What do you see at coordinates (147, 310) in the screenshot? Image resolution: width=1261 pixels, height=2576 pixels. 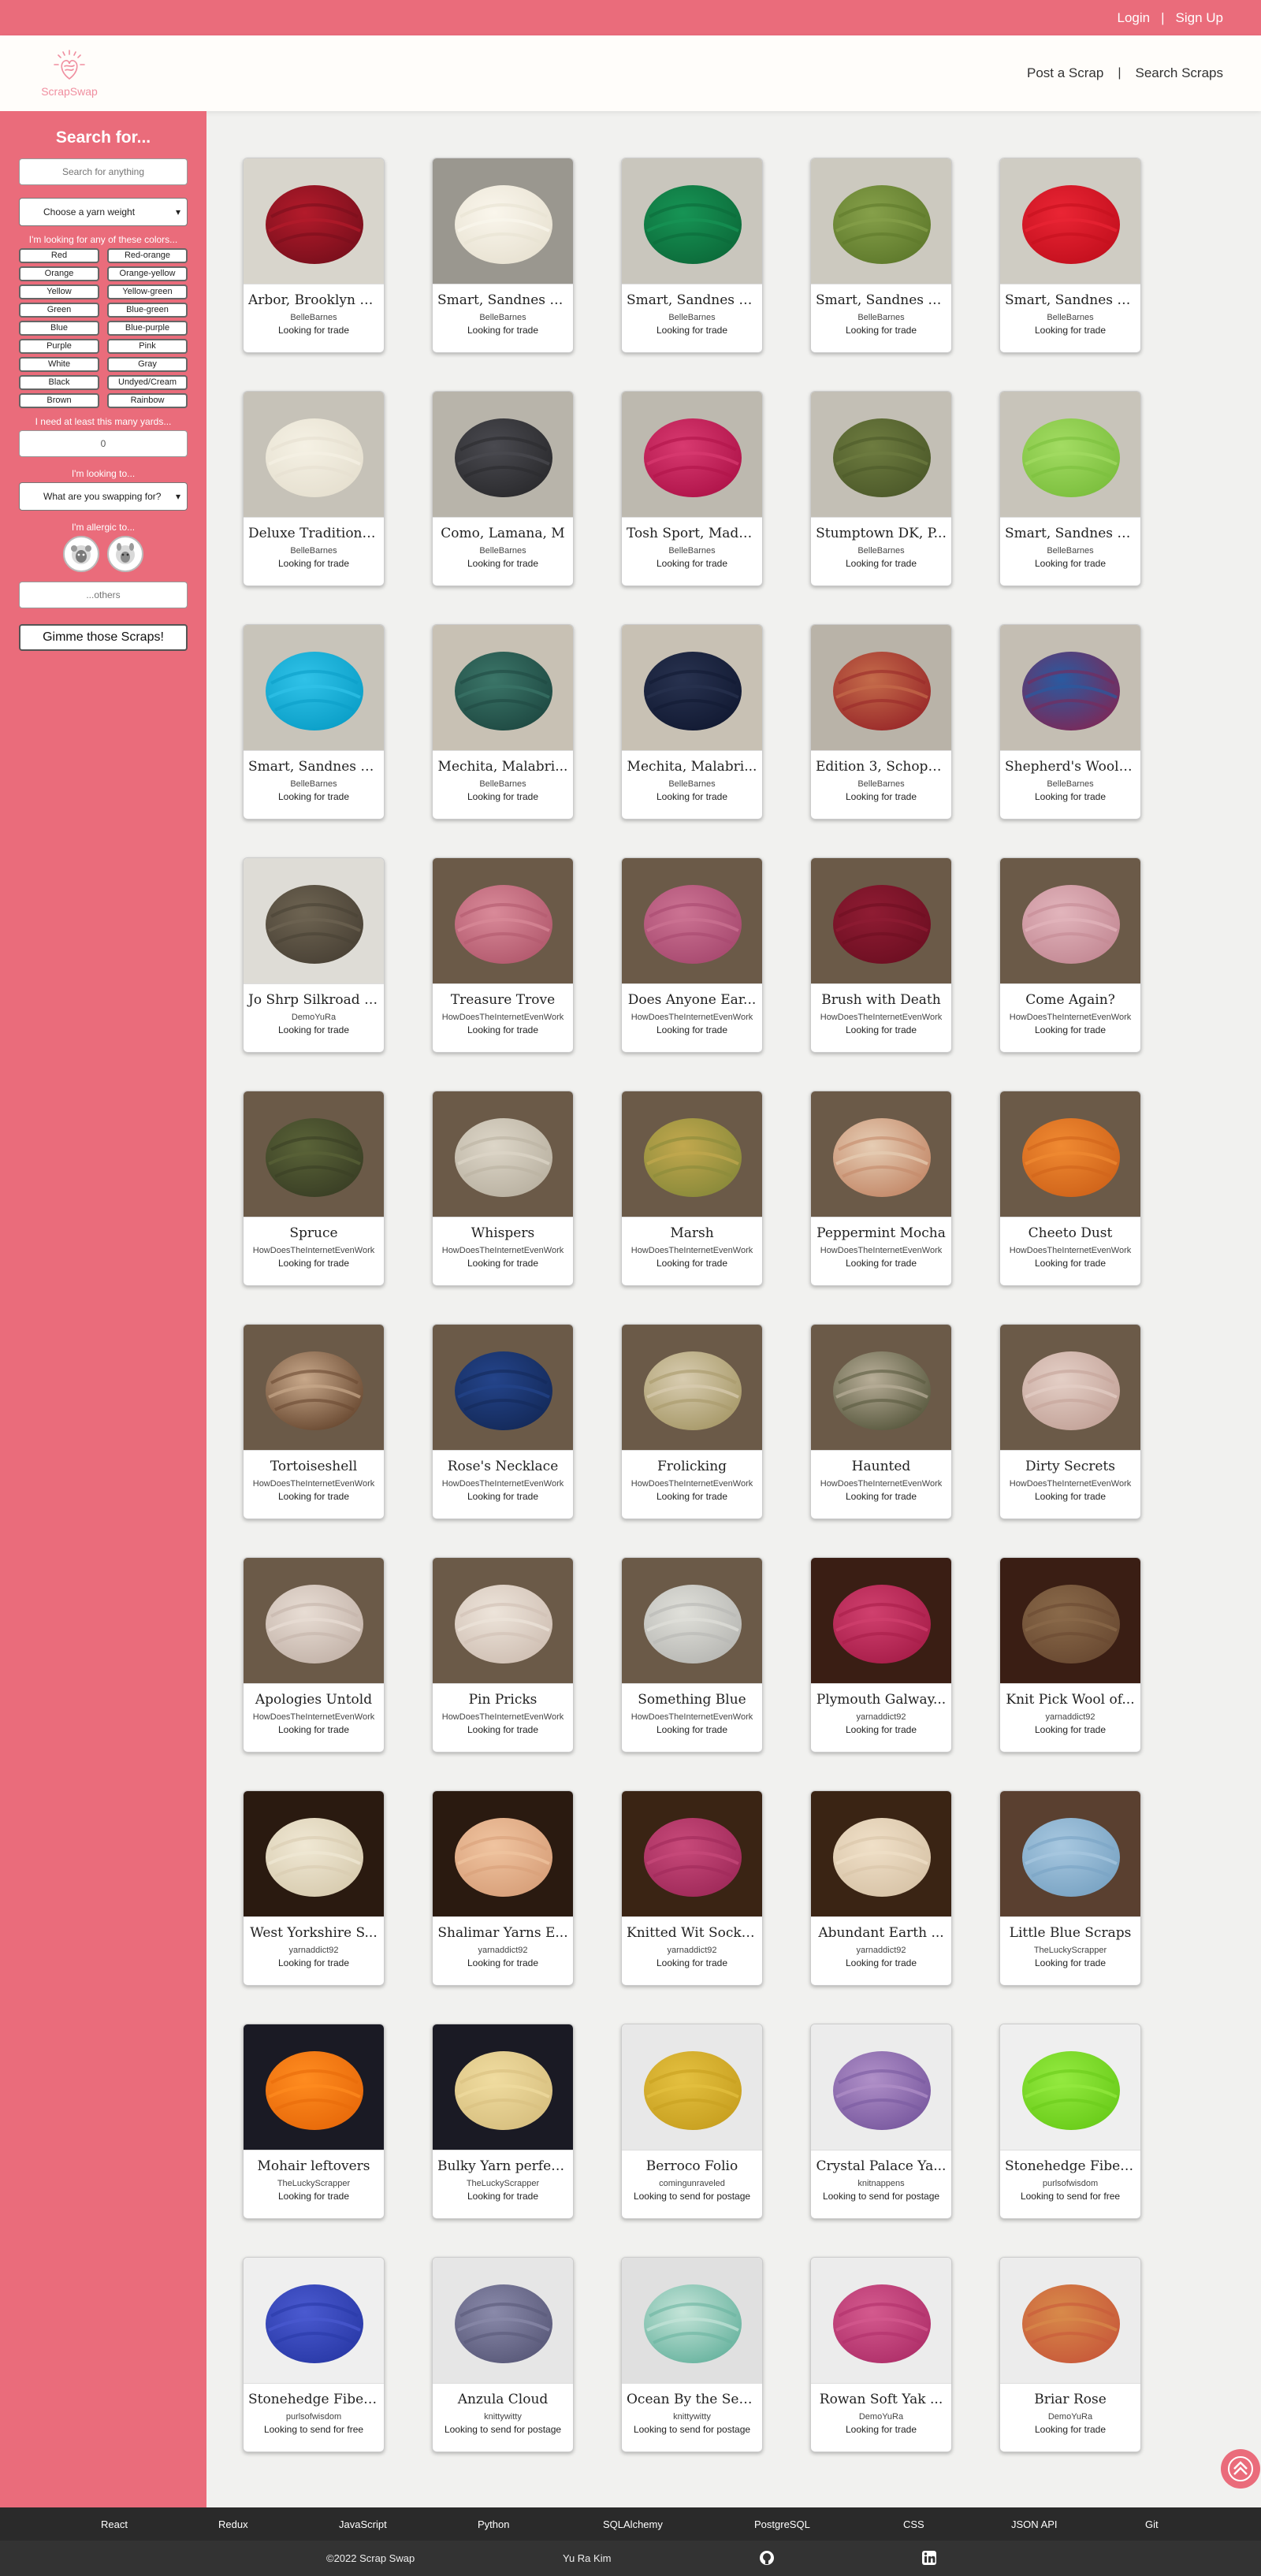 I see `color-option: Blue-green` at bounding box center [147, 310].